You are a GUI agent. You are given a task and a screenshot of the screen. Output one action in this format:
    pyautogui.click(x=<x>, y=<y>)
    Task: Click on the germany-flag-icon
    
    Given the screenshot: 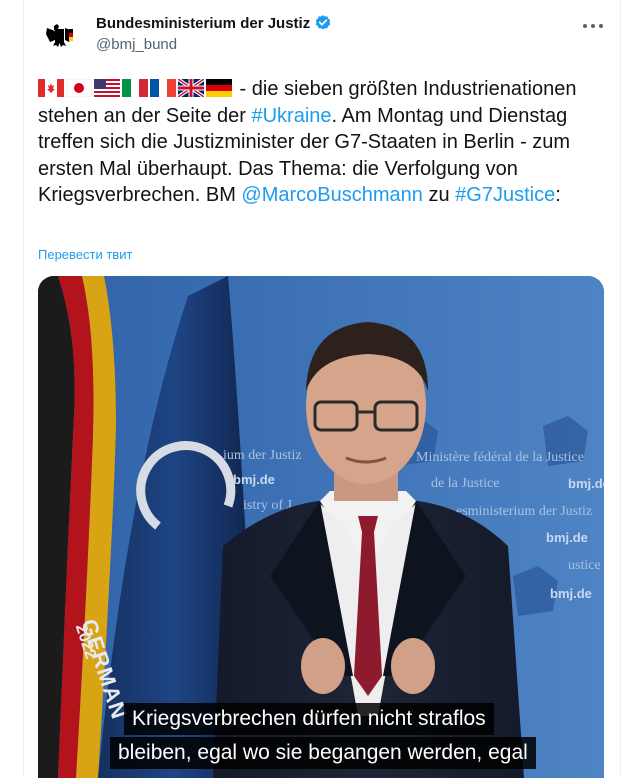 What is the action you would take?
    pyautogui.click(x=219, y=88)
    